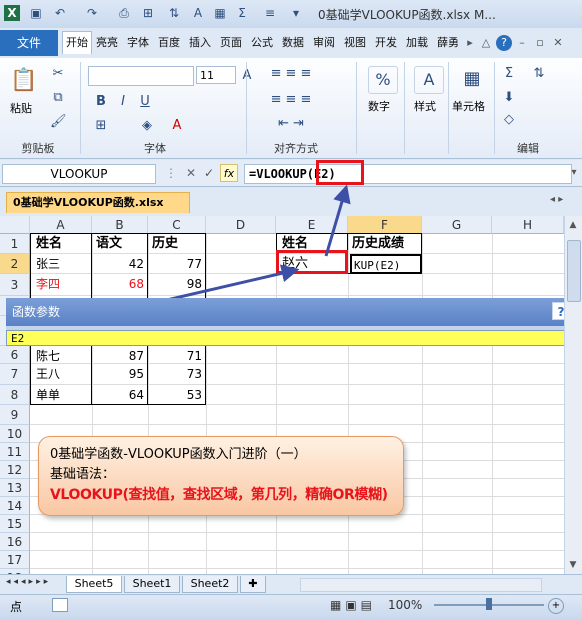  I want to click on workbook-nav-icon: ◂ ▸, so click(556, 199).